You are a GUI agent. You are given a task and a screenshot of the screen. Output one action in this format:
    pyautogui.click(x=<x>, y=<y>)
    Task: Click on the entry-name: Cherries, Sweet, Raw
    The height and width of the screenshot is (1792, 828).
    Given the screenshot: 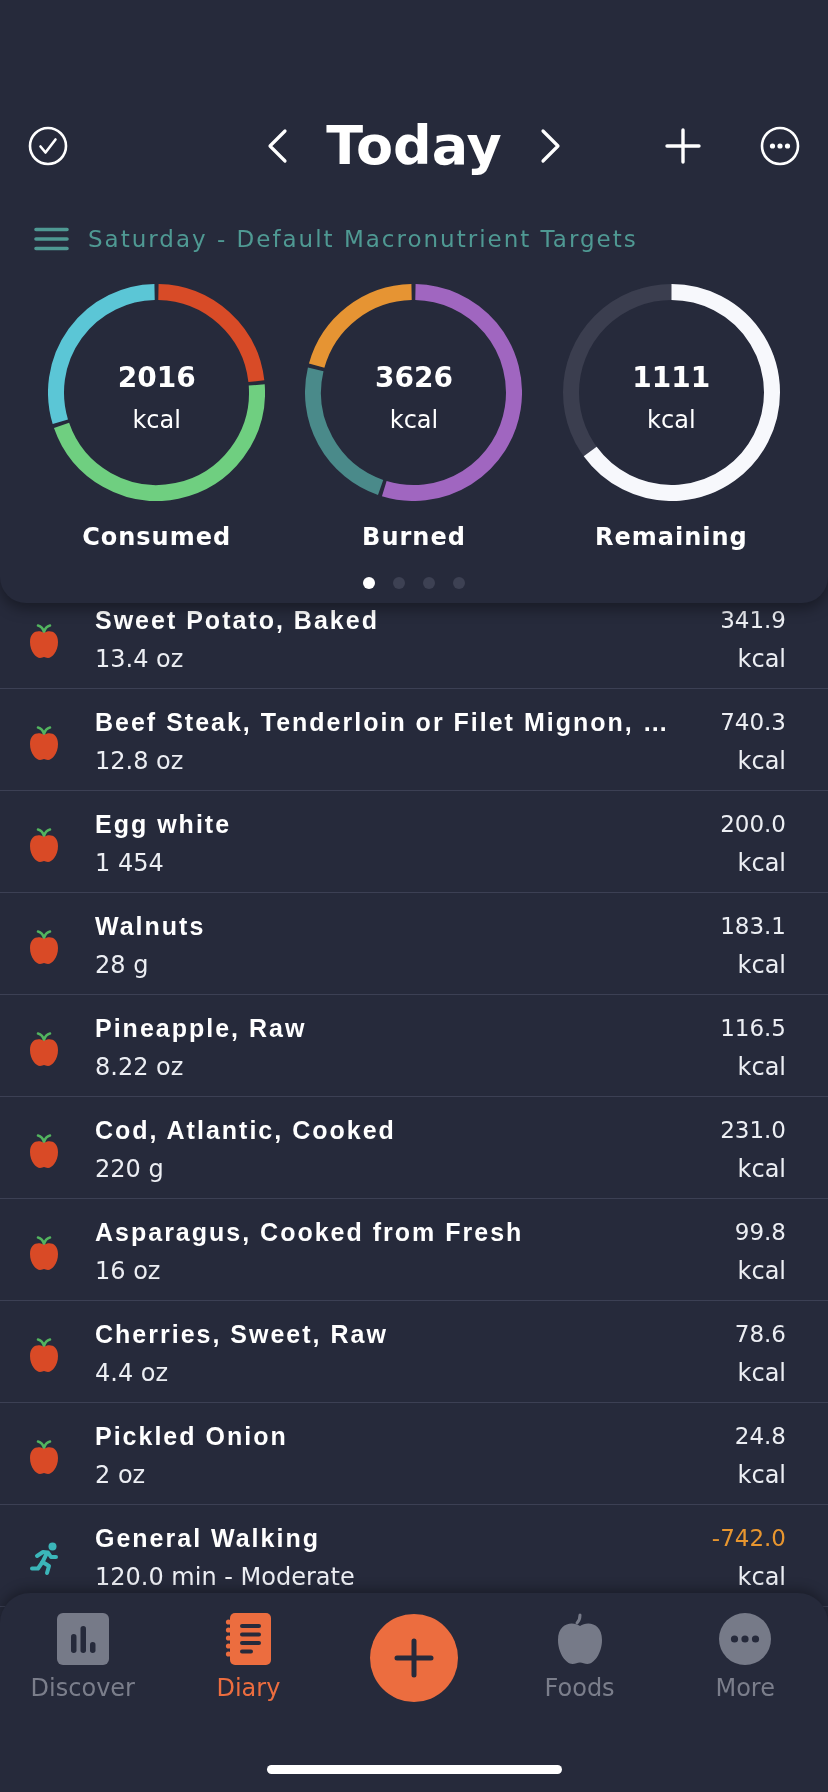 What is the action you would take?
    pyautogui.click(x=242, y=1334)
    